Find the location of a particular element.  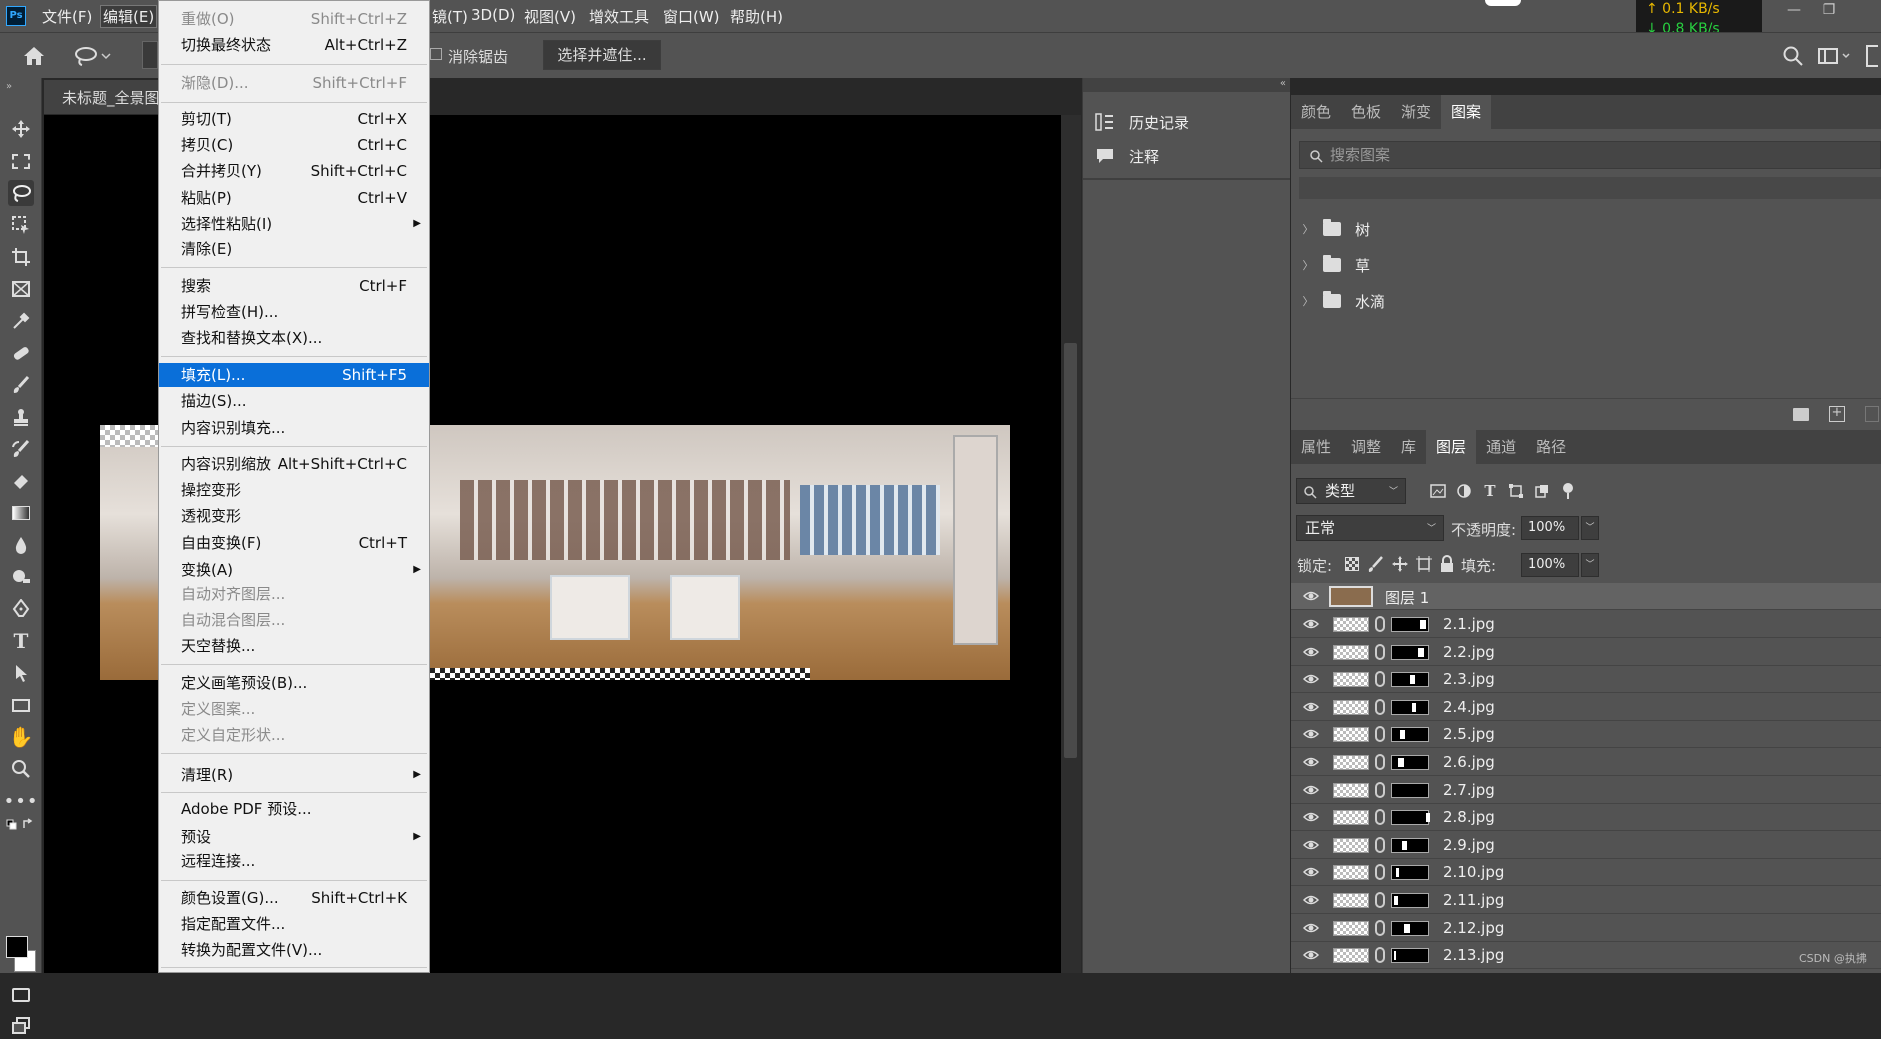

antialias-checkbox is located at coordinates (436, 54).